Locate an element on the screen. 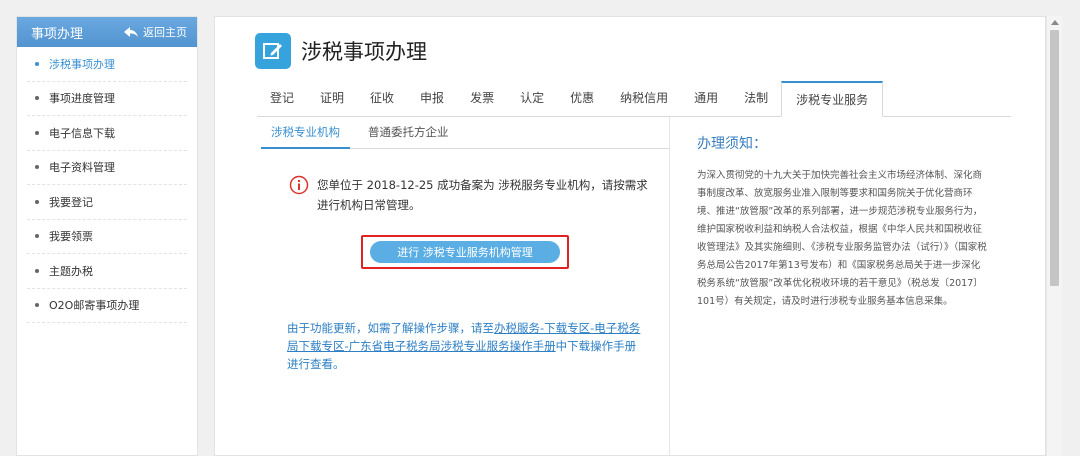 The height and width of the screenshot is (456, 1080). back-arrow-icon is located at coordinates (131, 31).